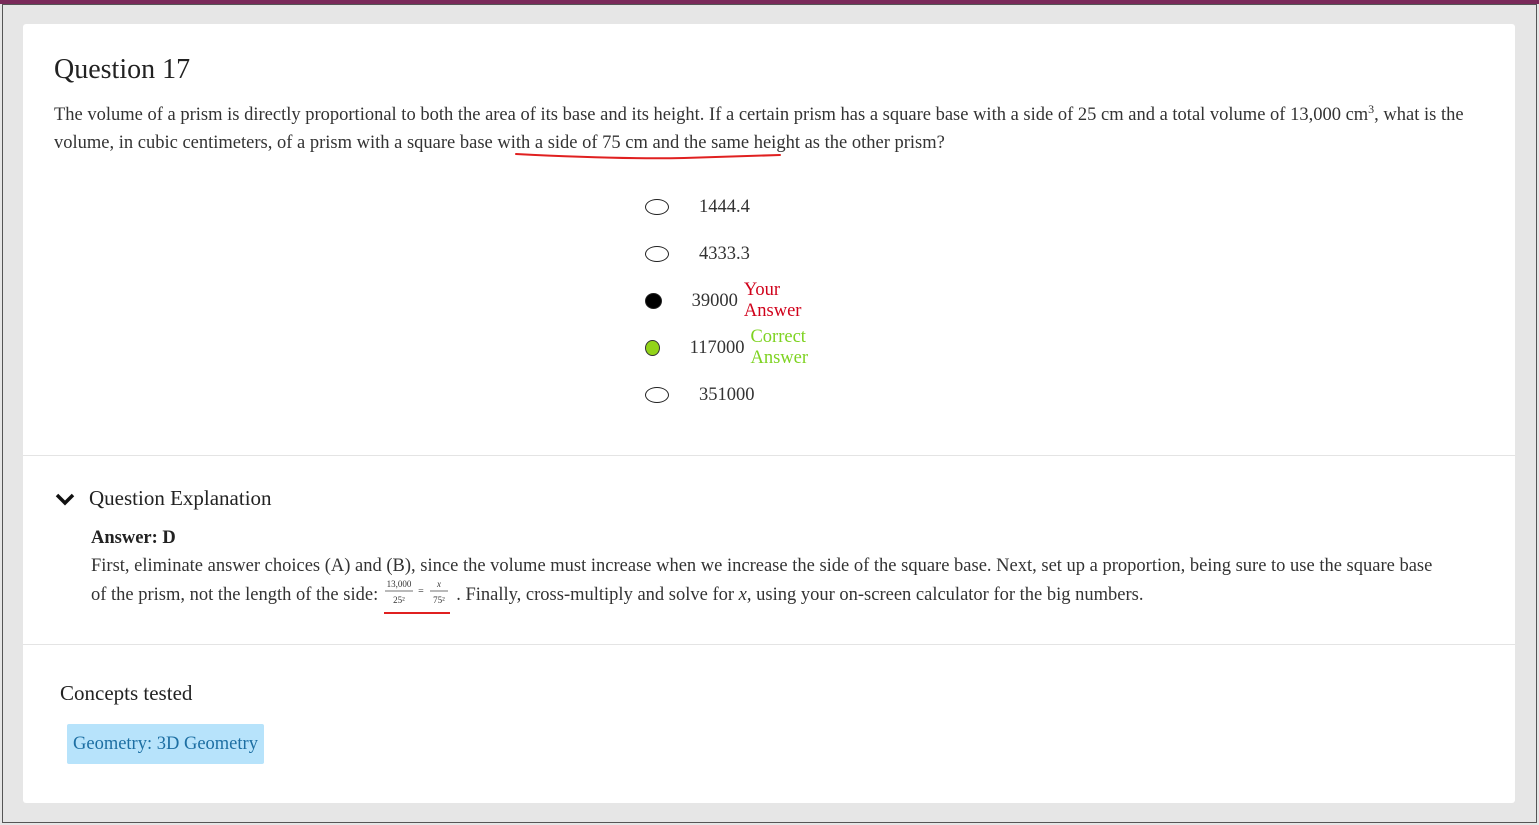 Image resolution: width=1539 pixels, height=825 pixels. What do you see at coordinates (417, 596) in the screenshot?
I see `proportion-formula: 13,000 25² = x 75²` at bounding box center [417, 596].